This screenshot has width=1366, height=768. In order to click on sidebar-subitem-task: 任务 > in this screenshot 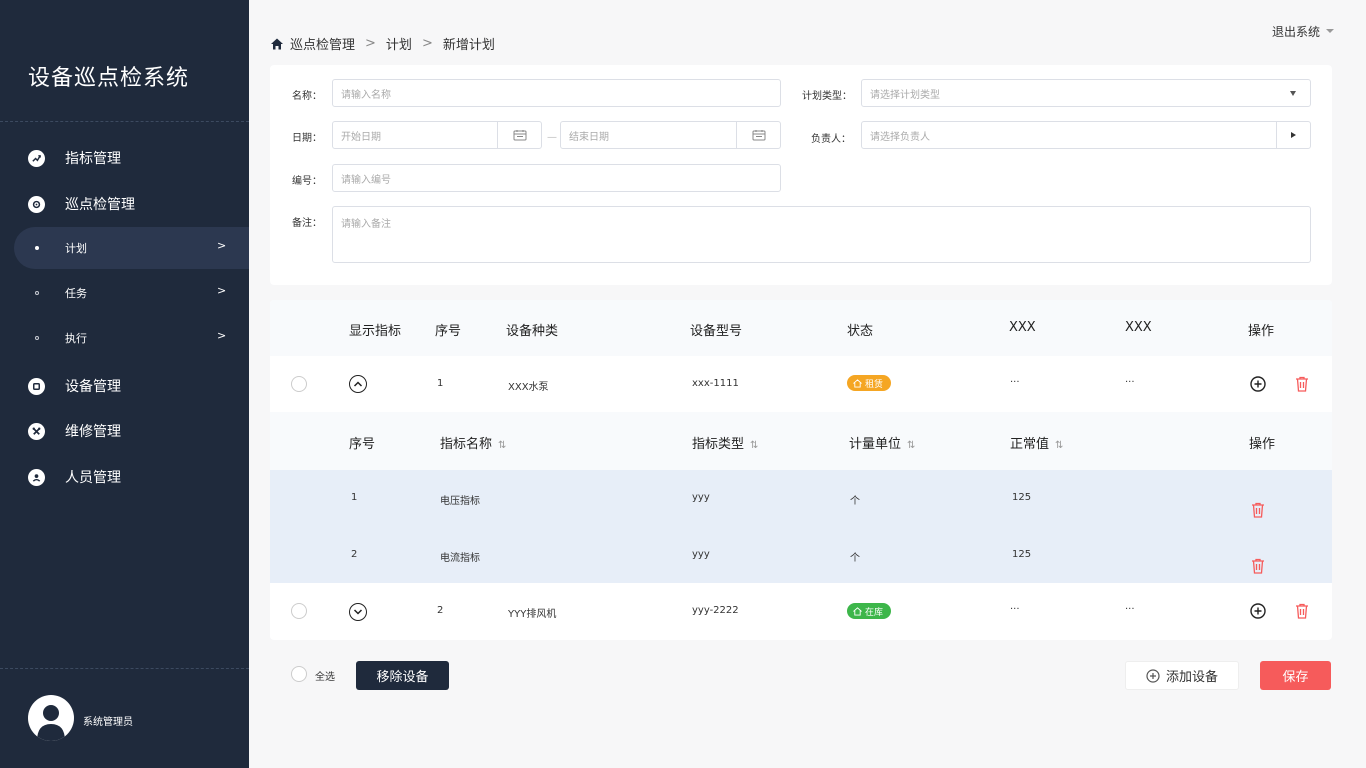, I will do `click(131, 293)`.